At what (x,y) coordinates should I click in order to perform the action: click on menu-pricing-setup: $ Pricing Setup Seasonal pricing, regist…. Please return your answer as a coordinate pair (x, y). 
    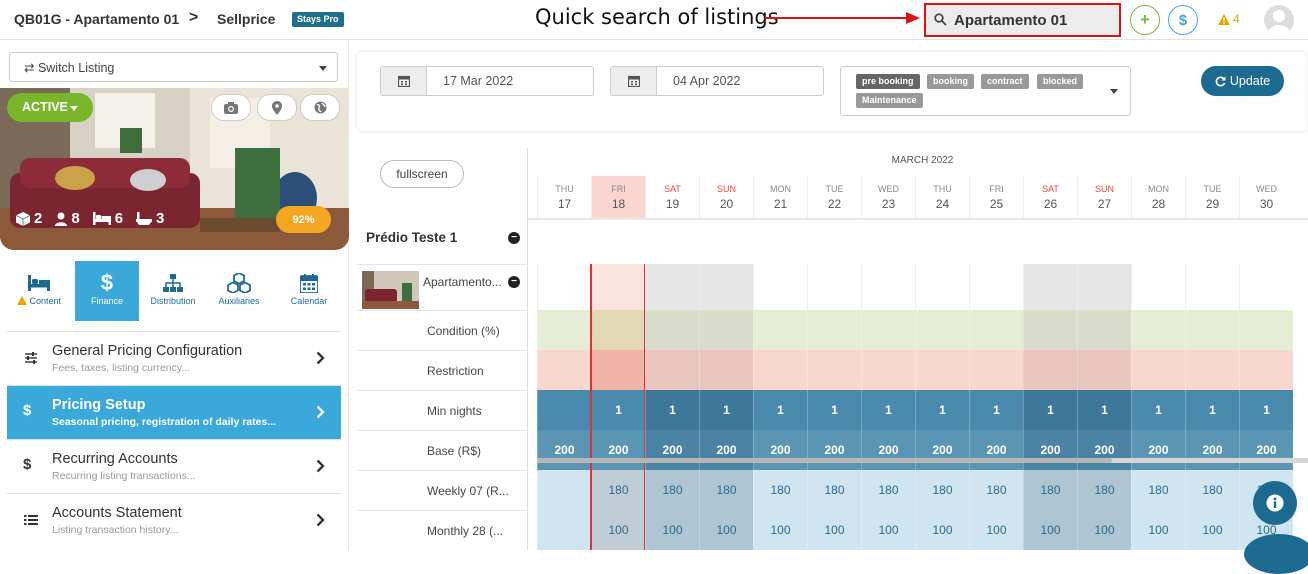
    Looking at the image, I should click on (174, 412).